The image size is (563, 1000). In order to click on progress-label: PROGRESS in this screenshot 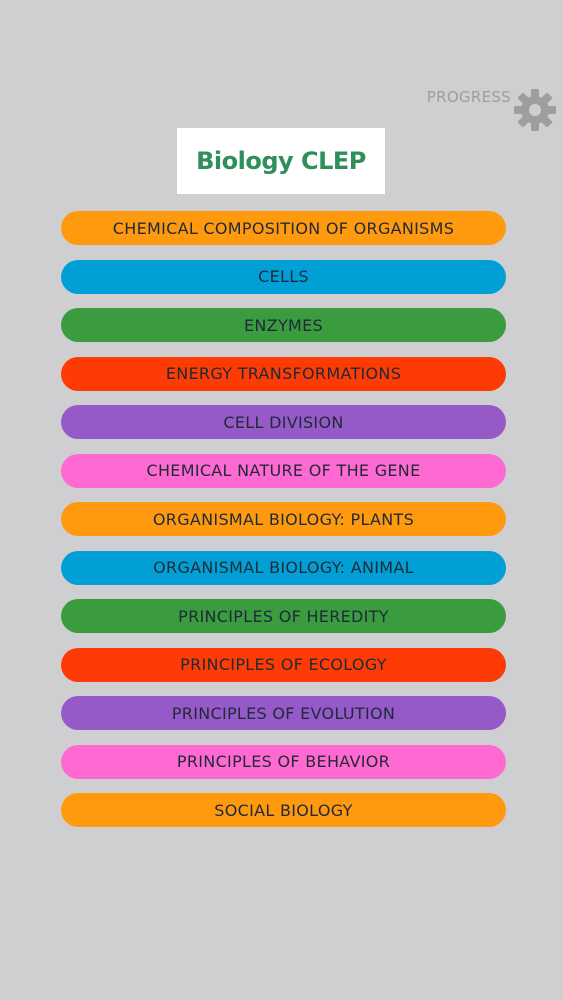, I will do `click(468, 97)`.